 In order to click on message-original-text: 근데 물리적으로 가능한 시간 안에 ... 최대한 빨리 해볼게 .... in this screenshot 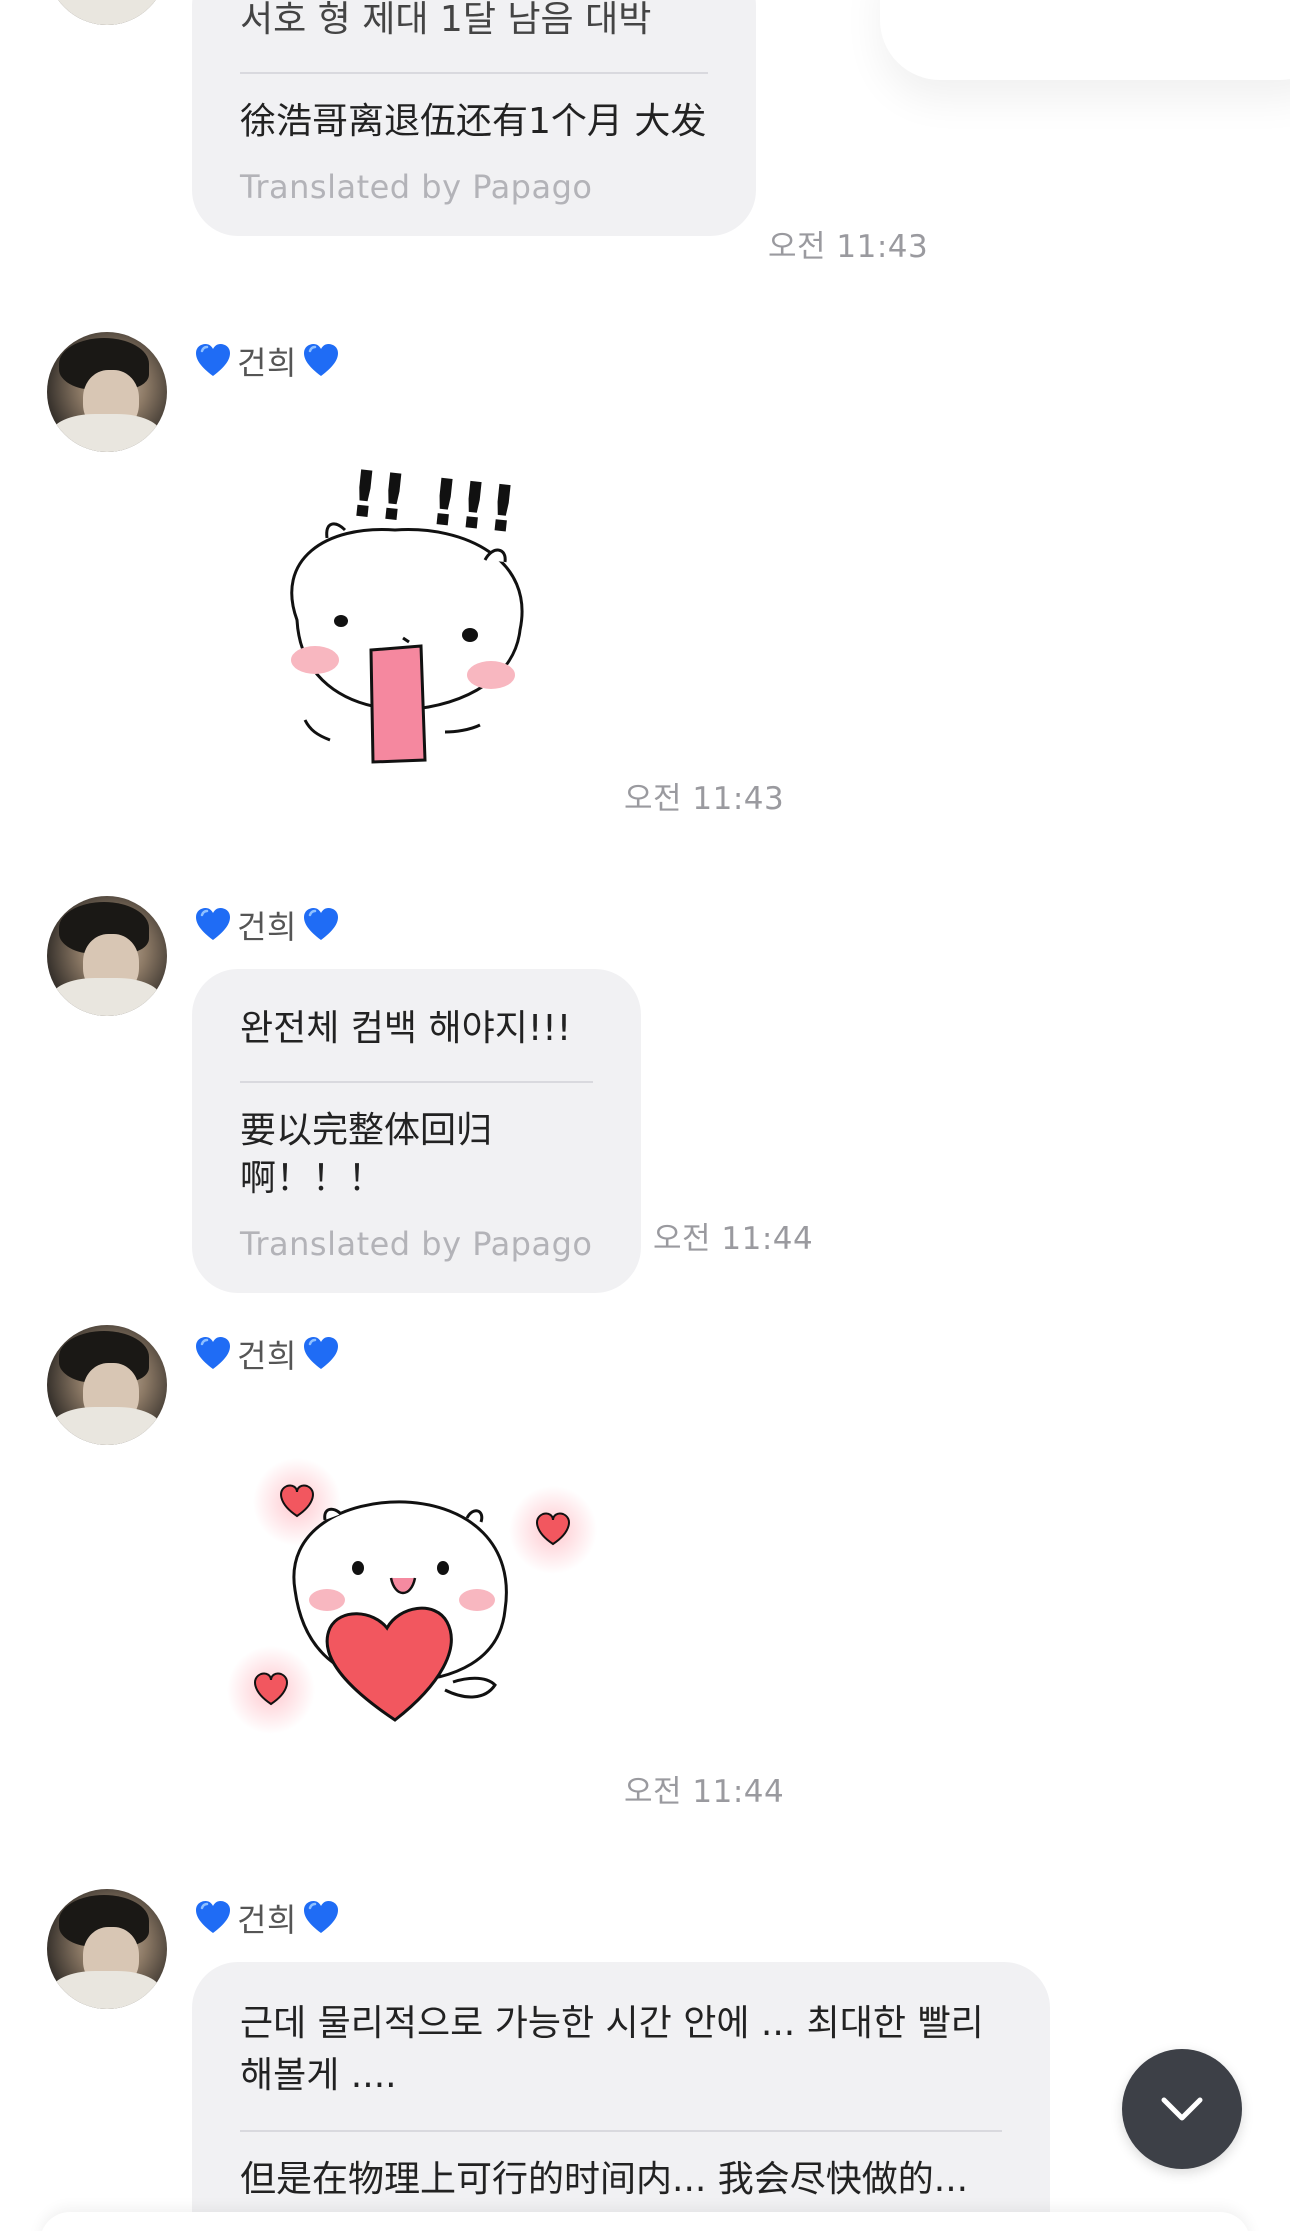, I will do `click(612, 2049)`.